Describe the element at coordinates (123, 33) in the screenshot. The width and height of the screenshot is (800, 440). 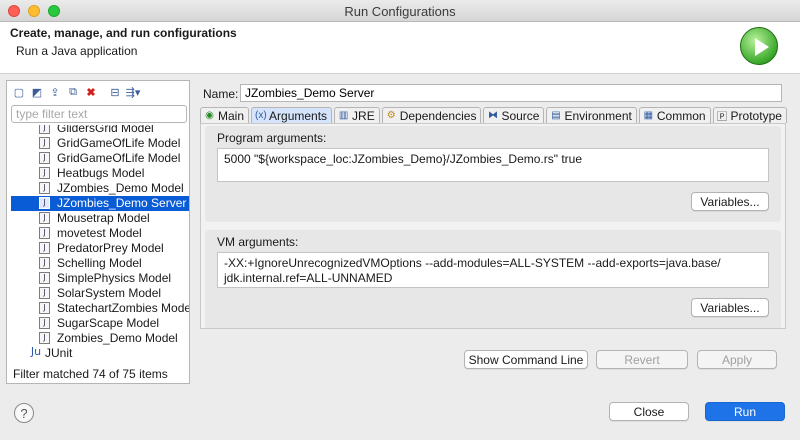
I see `header-title: Create, manage, and run configurations` at that location.